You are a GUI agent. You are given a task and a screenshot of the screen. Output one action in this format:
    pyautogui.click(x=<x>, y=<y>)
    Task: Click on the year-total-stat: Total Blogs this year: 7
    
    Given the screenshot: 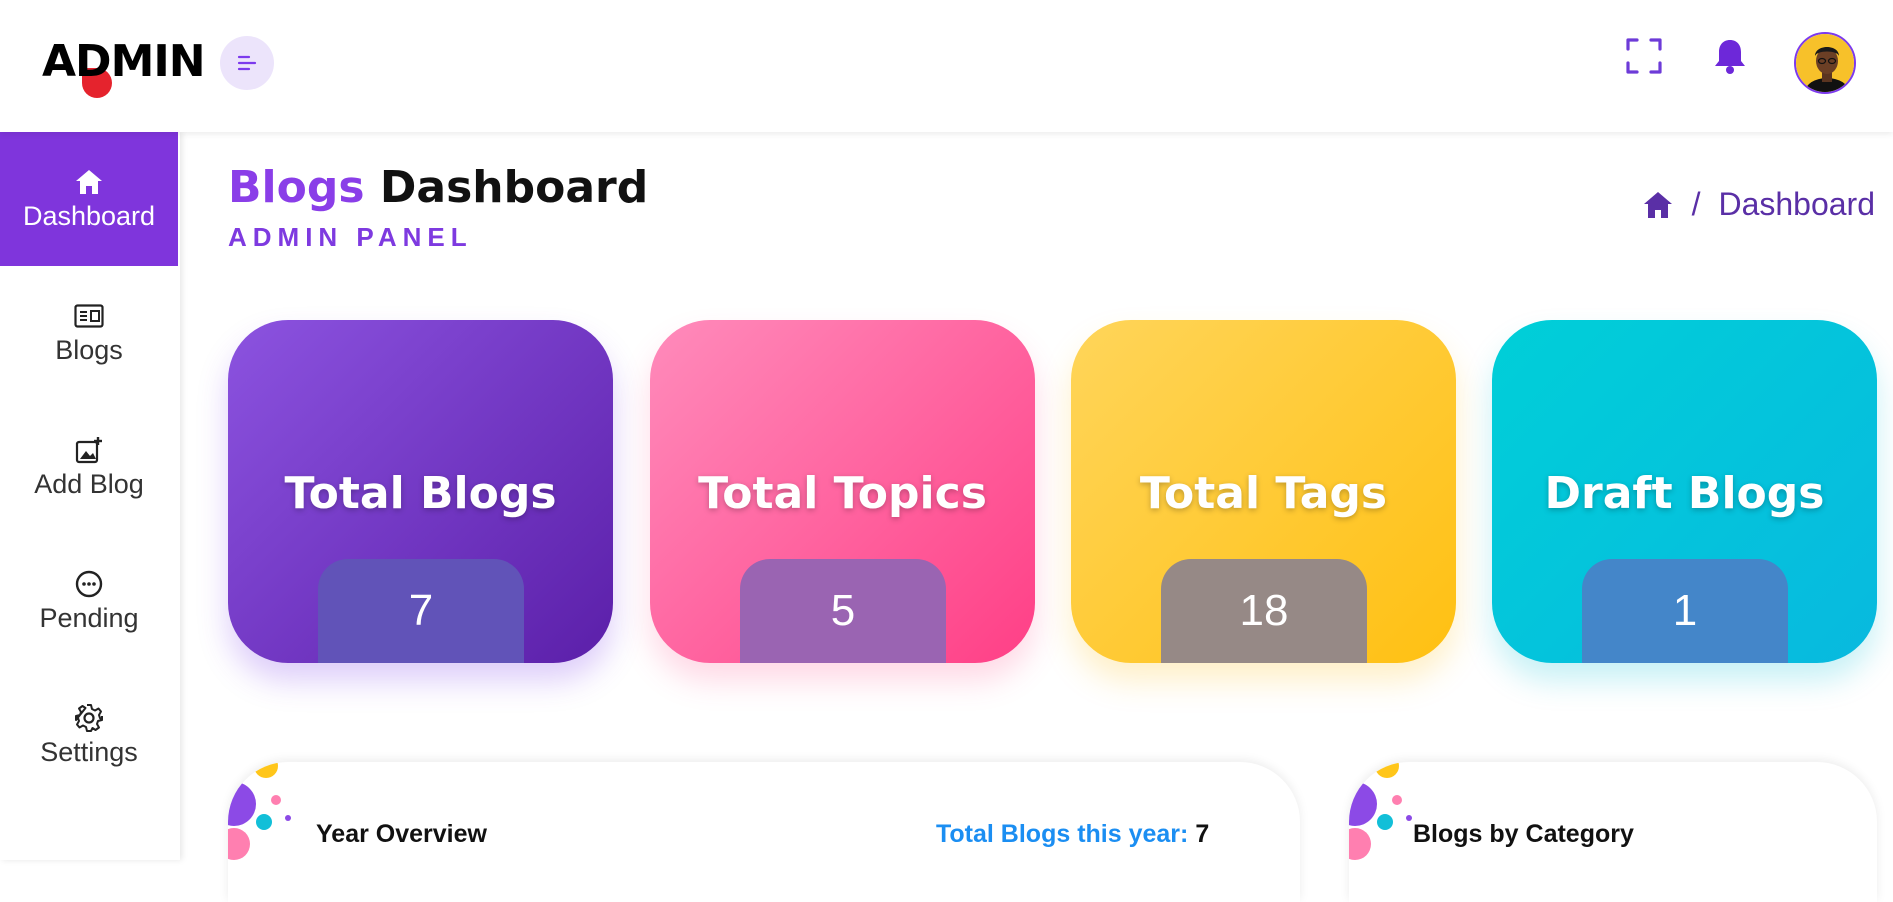 What is the action you would take?
    pyautogui.click(x=1072, y=834)
    